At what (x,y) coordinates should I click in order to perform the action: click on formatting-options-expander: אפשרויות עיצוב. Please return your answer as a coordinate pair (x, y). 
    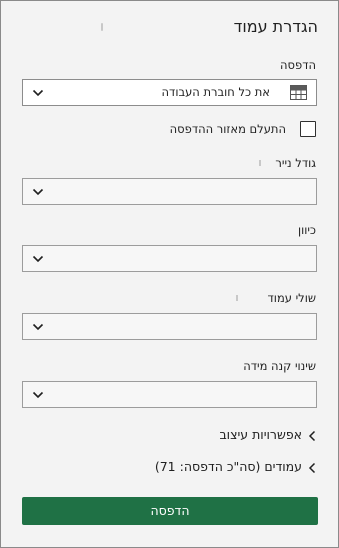
    Looking at the image, I should click on (171, 436).